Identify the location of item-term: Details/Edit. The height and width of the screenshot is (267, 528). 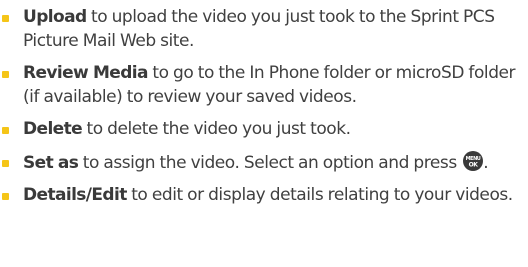
(75, 195).